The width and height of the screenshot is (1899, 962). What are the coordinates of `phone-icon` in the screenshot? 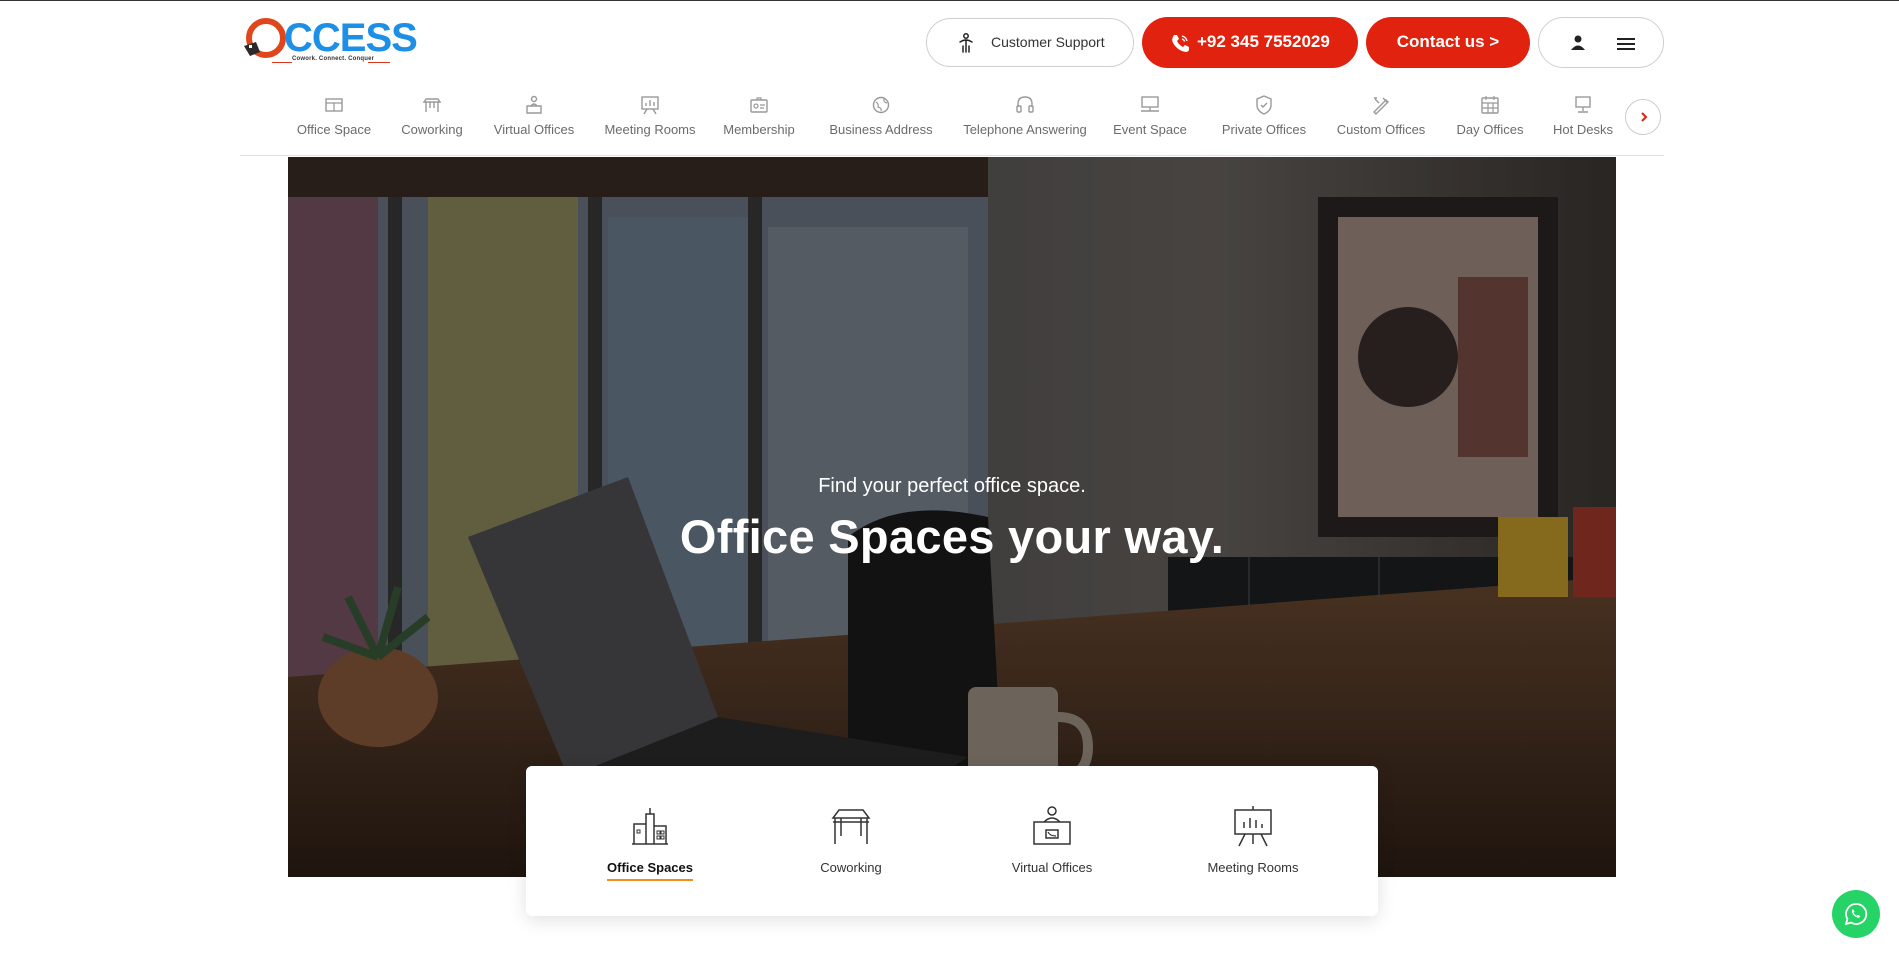 It's located at (1180, 43).